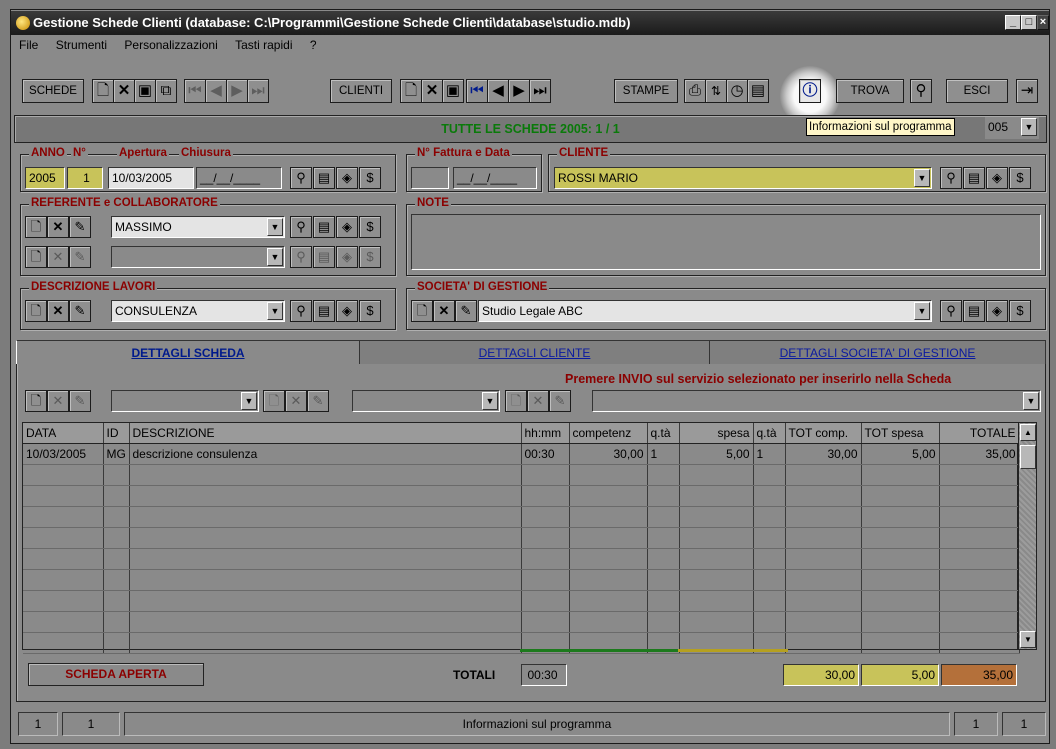 This screenshot has height=749, width=1056. Describe the element at coordinates (810, 91) in the screenshot. I see `info-icon: ⓘ` at that location.